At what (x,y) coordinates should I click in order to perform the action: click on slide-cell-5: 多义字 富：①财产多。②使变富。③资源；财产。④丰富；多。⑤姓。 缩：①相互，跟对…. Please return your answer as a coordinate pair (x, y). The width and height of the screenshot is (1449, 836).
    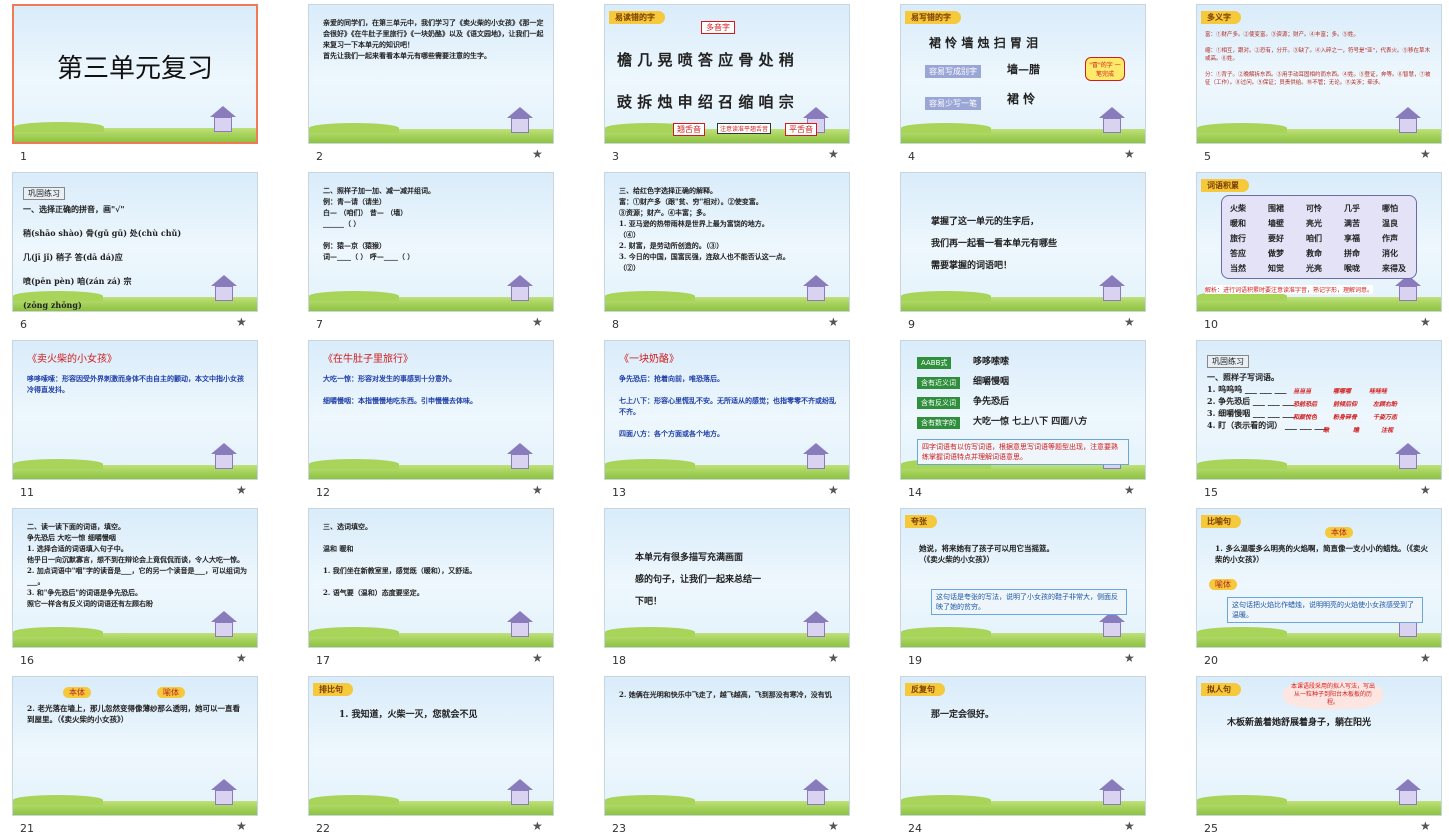
    Looking at the image, I should click on (1313, 82).